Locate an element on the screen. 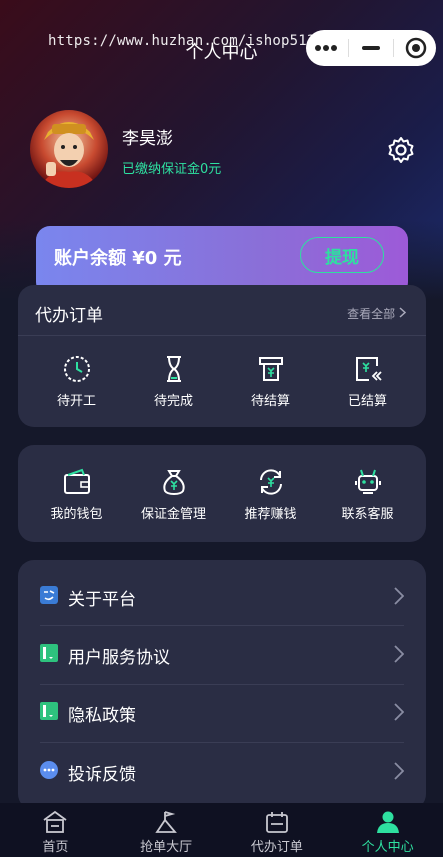 This screenshot has width=443, height=857. more-icon is located at coordinates (326, 48).